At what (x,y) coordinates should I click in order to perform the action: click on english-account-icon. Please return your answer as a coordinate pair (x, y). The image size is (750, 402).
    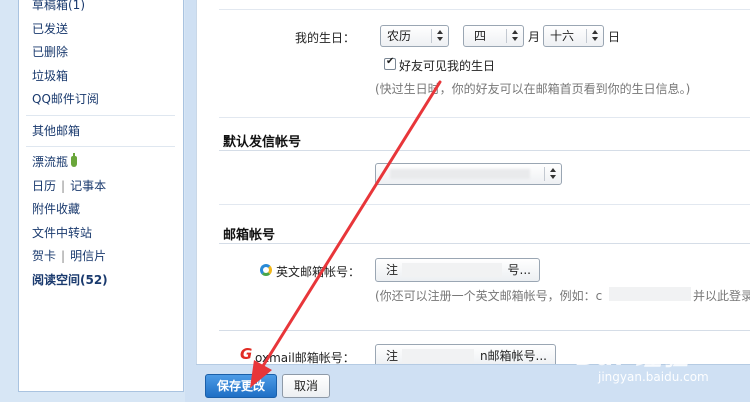
    Looking at the image, I should click on (266, 270).